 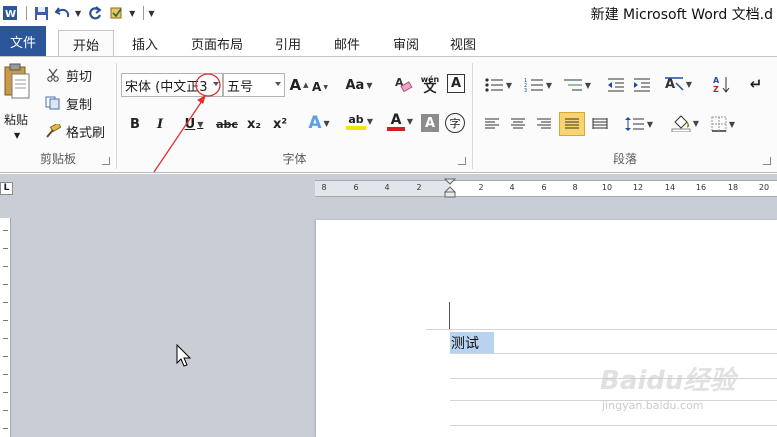 What do you see at coordinates (16, 120) in the screenshot?
I see `paste-label: 粘贴` at bounding box center [16, 120].